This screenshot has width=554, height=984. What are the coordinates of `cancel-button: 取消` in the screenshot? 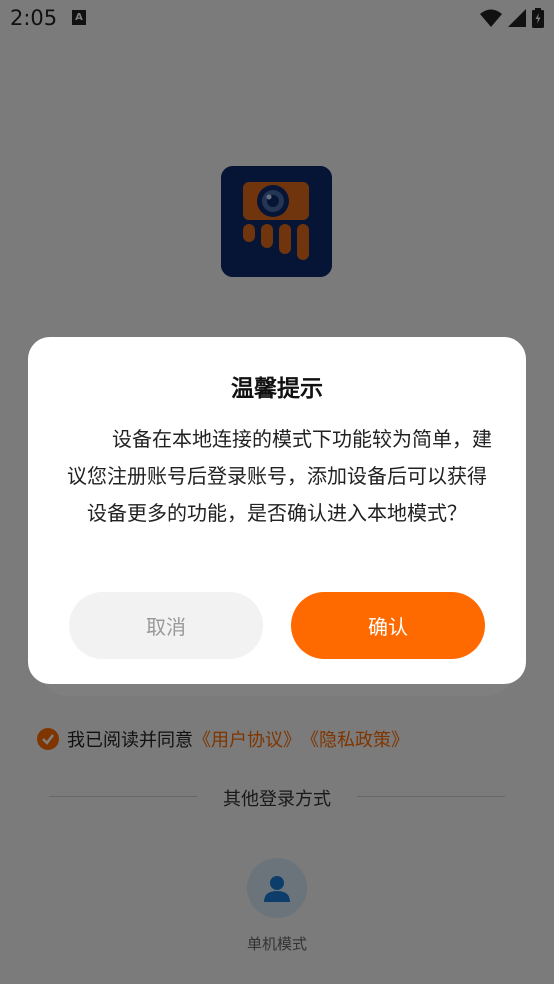 It's located at (166, 625).